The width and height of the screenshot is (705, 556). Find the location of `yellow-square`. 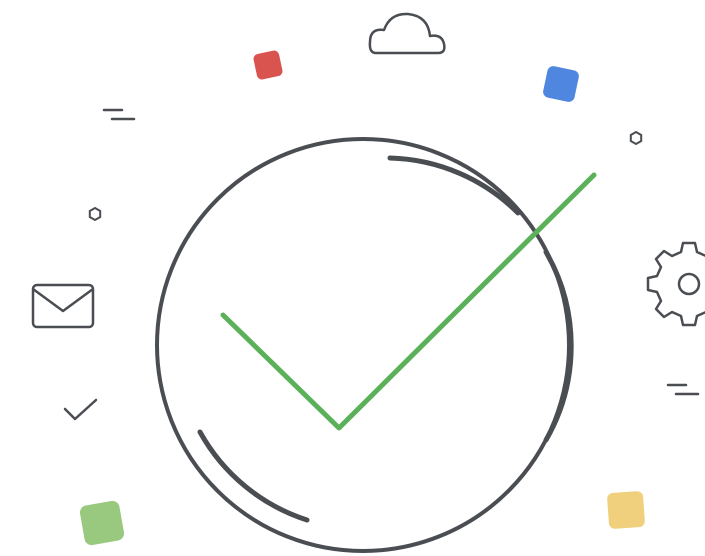

yellow-square is located at coordinates (626, 510).